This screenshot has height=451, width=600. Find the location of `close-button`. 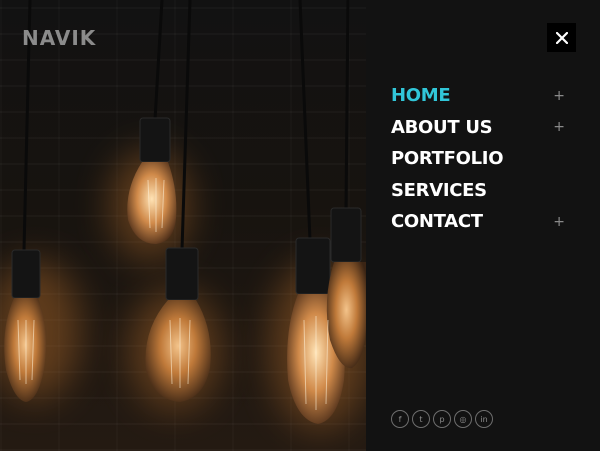

close-button is located at coordinates (561, 37).